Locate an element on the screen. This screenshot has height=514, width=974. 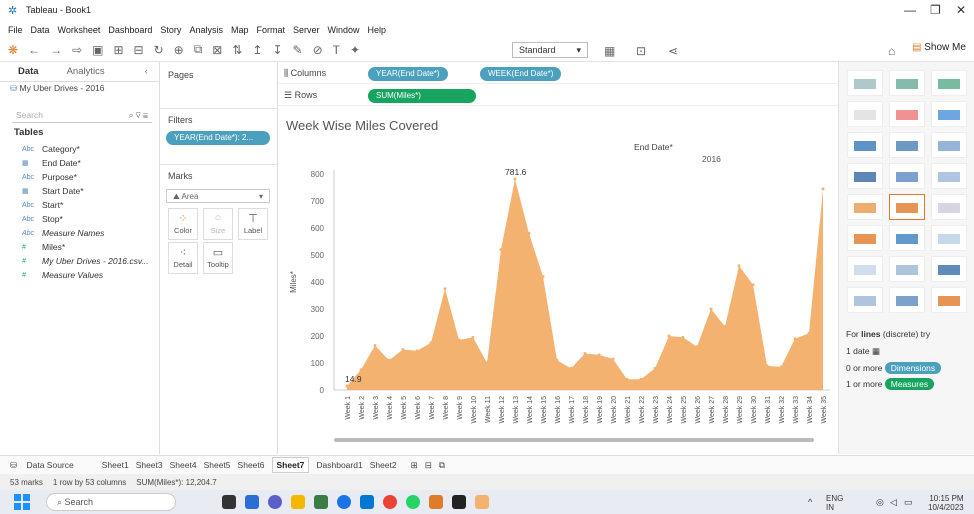
sheet-tab-sheet3: Sheet3 is located at coordinates (149, 465).